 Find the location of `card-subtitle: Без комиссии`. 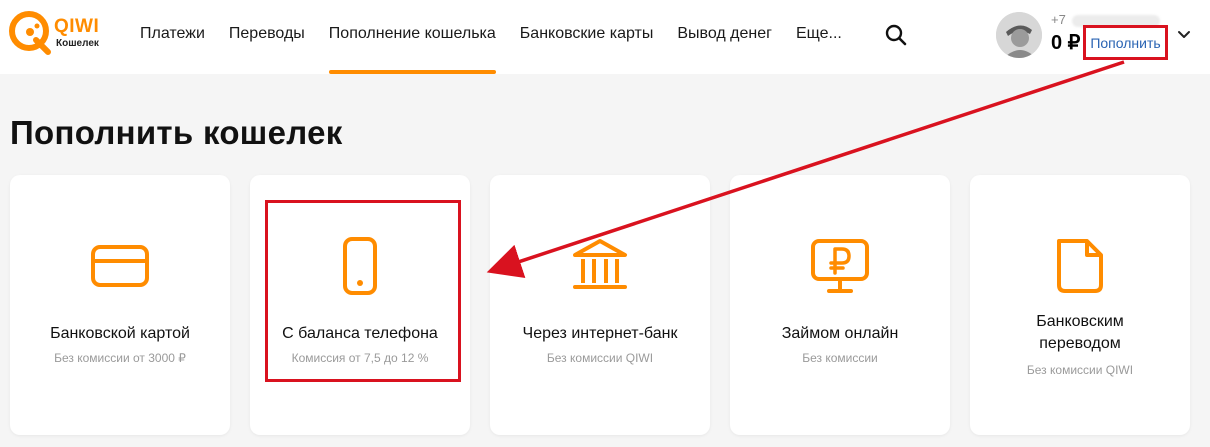

card-subtitle: Без комиссии is located at coordinates (840, 358).